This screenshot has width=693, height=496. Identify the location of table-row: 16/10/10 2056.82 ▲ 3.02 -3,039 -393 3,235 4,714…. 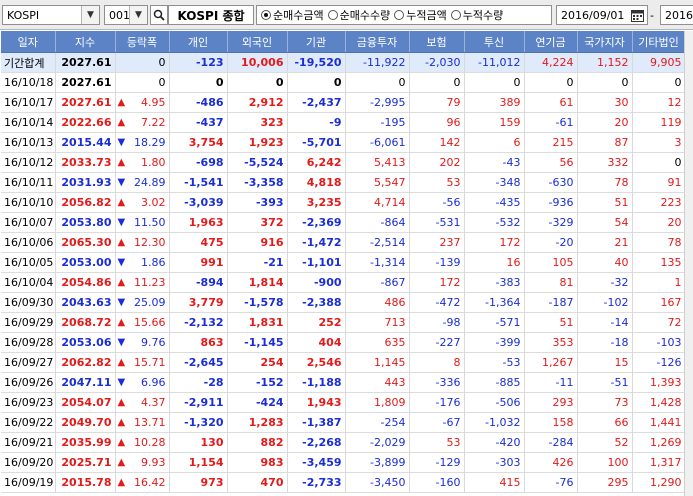
(343, 202).